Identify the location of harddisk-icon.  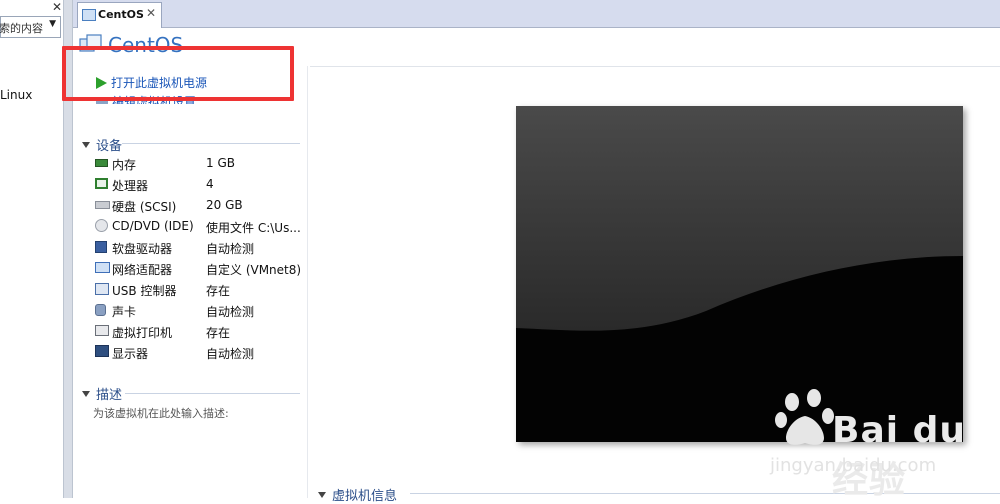
(102, 205).